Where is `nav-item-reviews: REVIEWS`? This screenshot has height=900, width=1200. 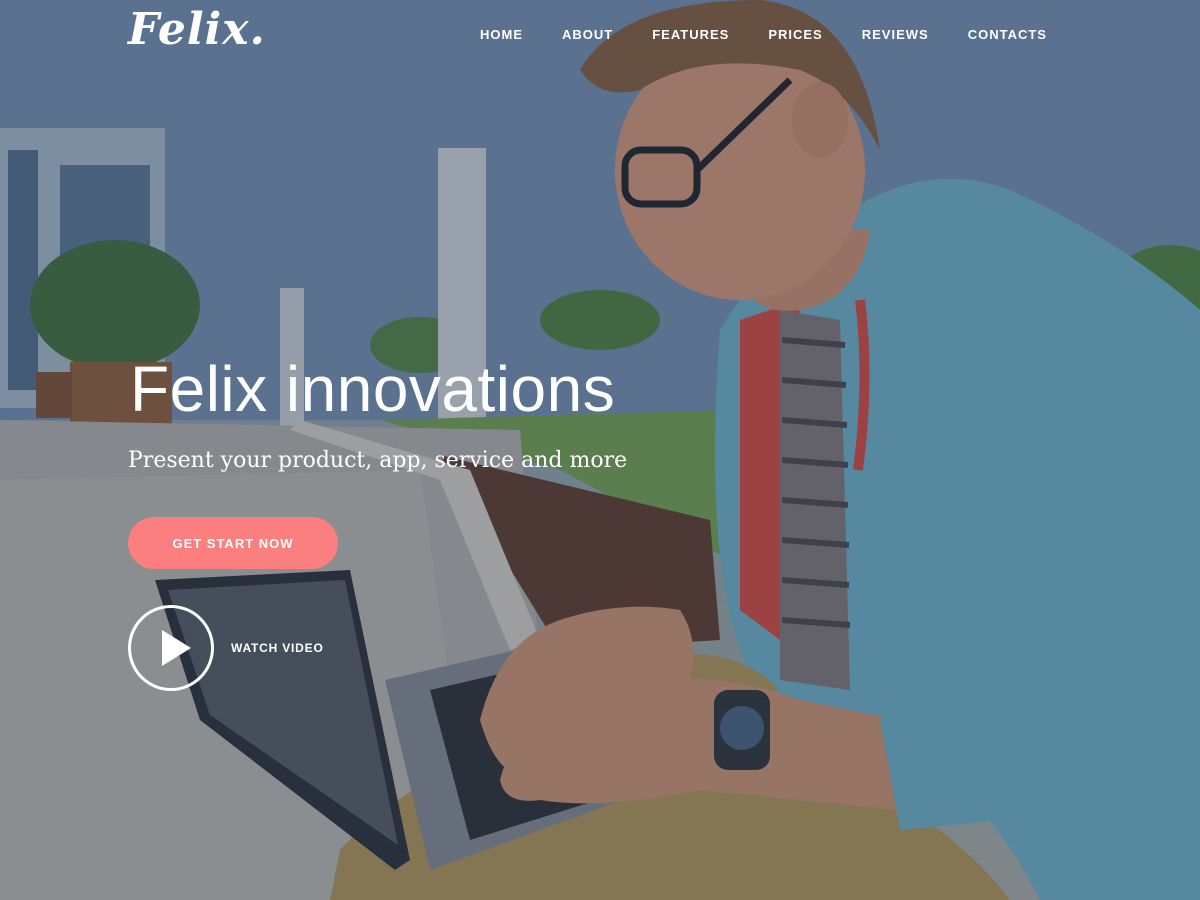 nav-item-reviews: REVIEWS is located at coordinates (895, 34).